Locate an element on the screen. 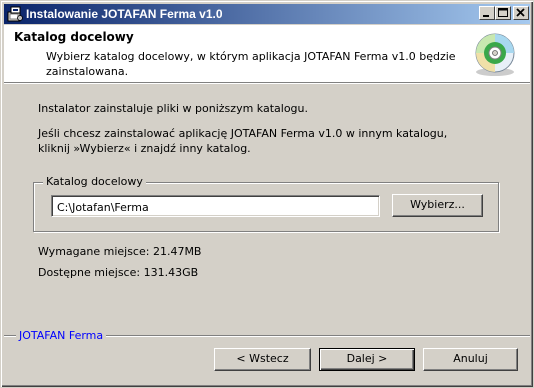 The width and height of the screenshot is (534, 388). destination-group-label: Katalog docelowy is located at coordinates (94, 181).